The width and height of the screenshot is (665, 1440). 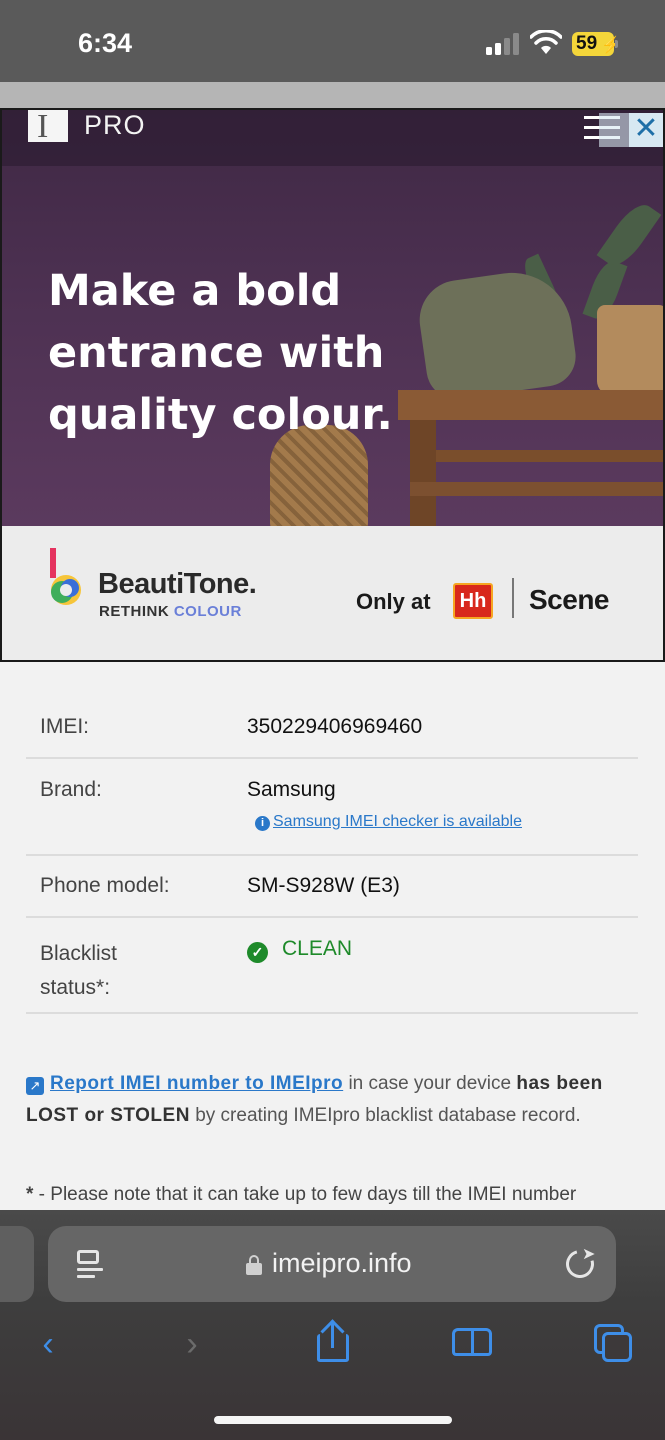 I want to click on reader-icon, so click(x=90, y=1265).